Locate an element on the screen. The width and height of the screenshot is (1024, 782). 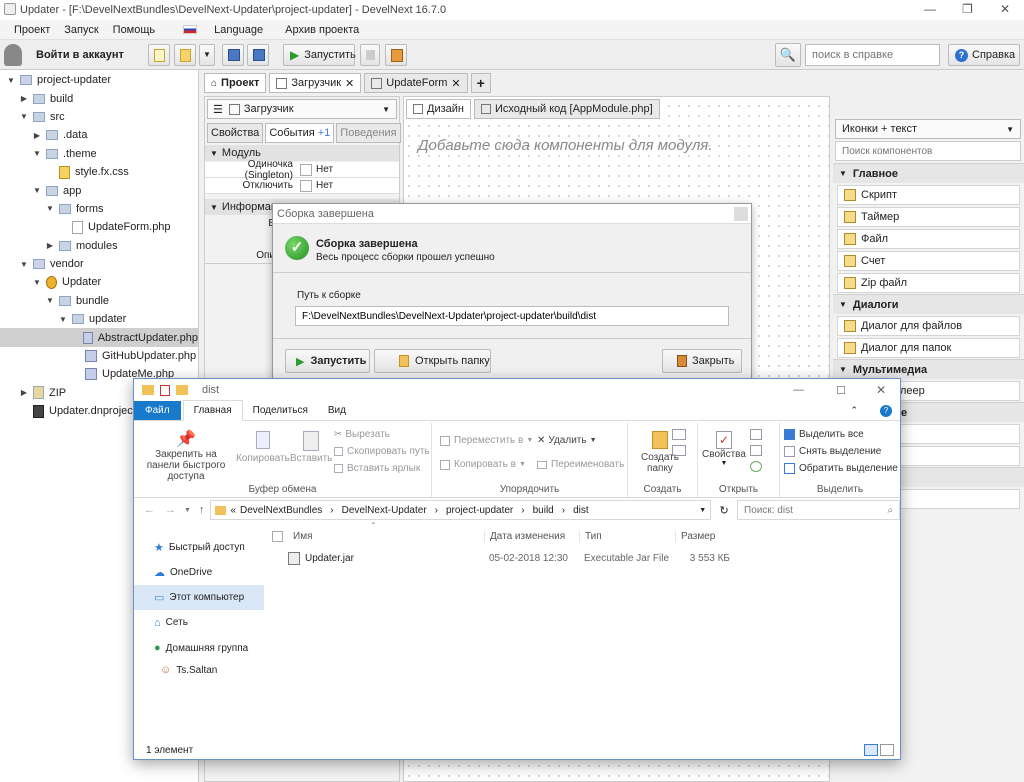
open-icon is located at coordinates (756, 434).